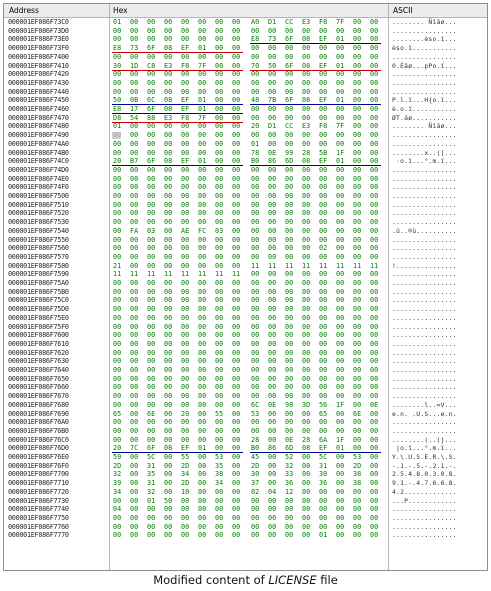 This screenshot has height=591, width=491. I want to click on hex-byte: 34, so click(185, 474).